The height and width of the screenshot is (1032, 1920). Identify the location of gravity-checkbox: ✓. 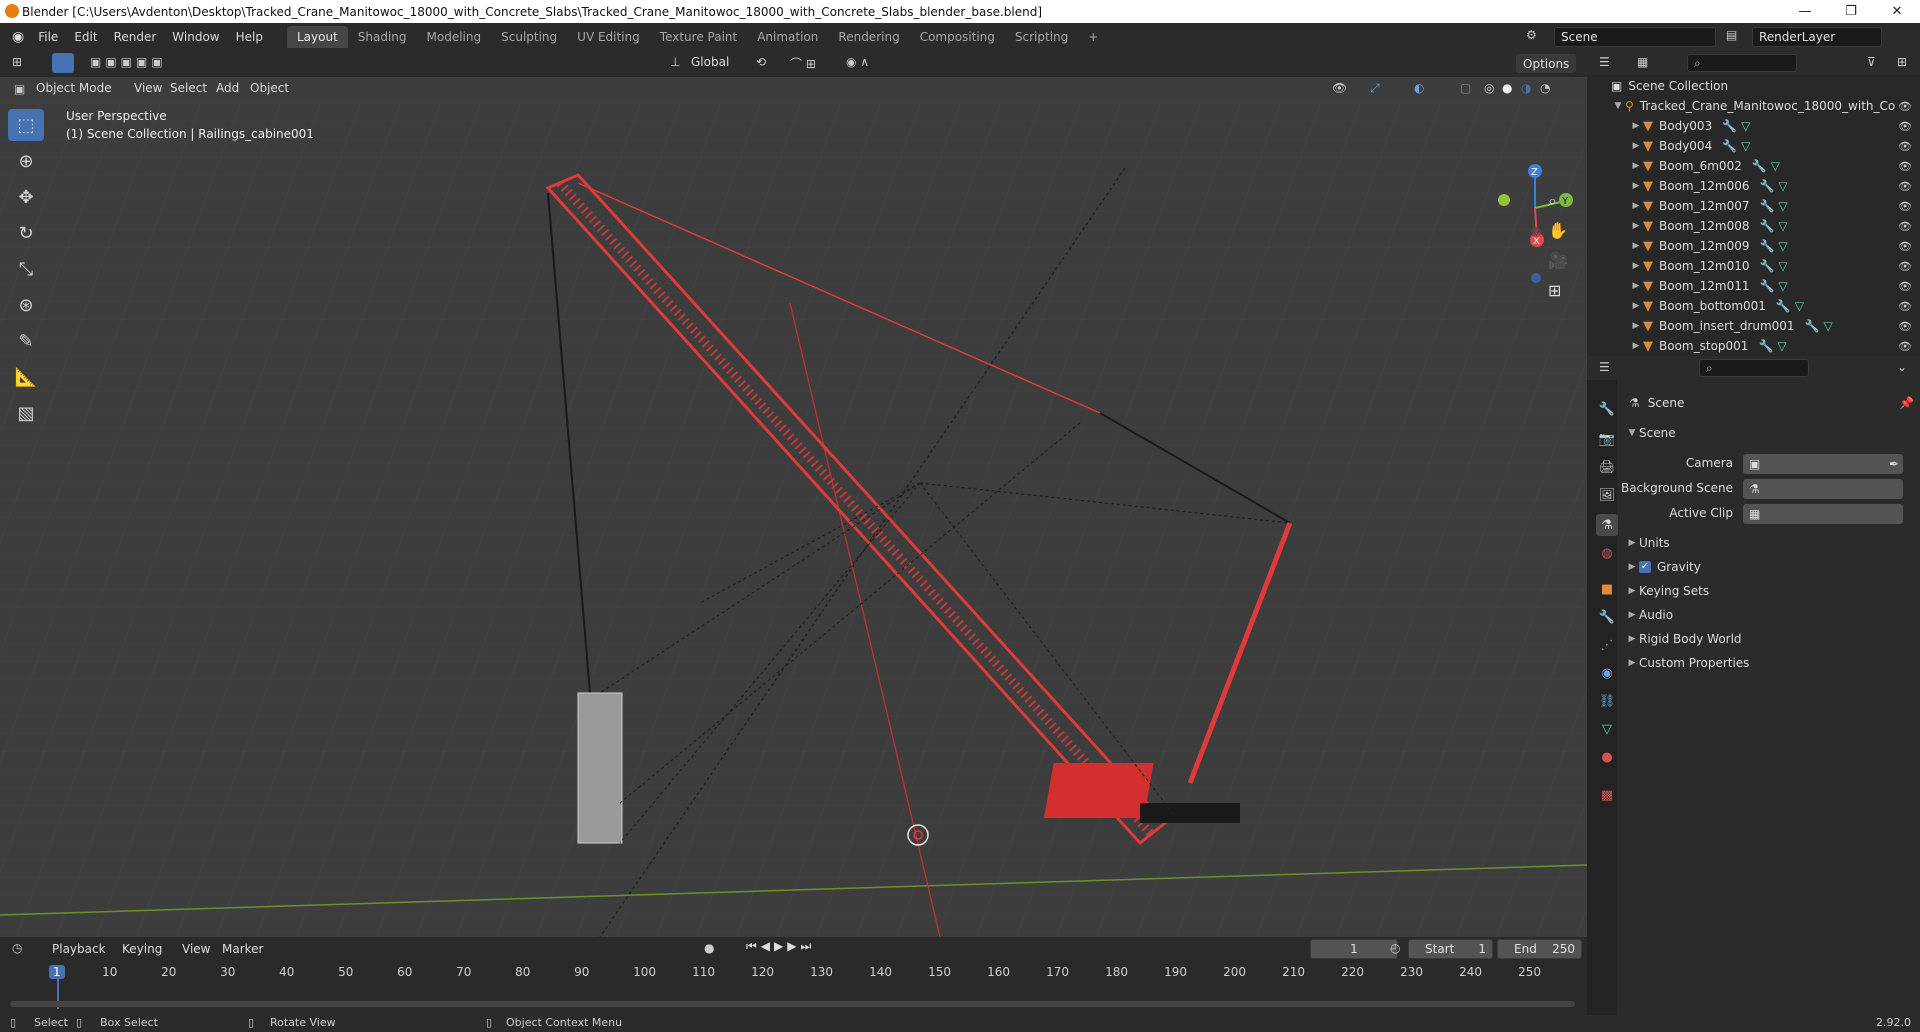
(1645, 567).